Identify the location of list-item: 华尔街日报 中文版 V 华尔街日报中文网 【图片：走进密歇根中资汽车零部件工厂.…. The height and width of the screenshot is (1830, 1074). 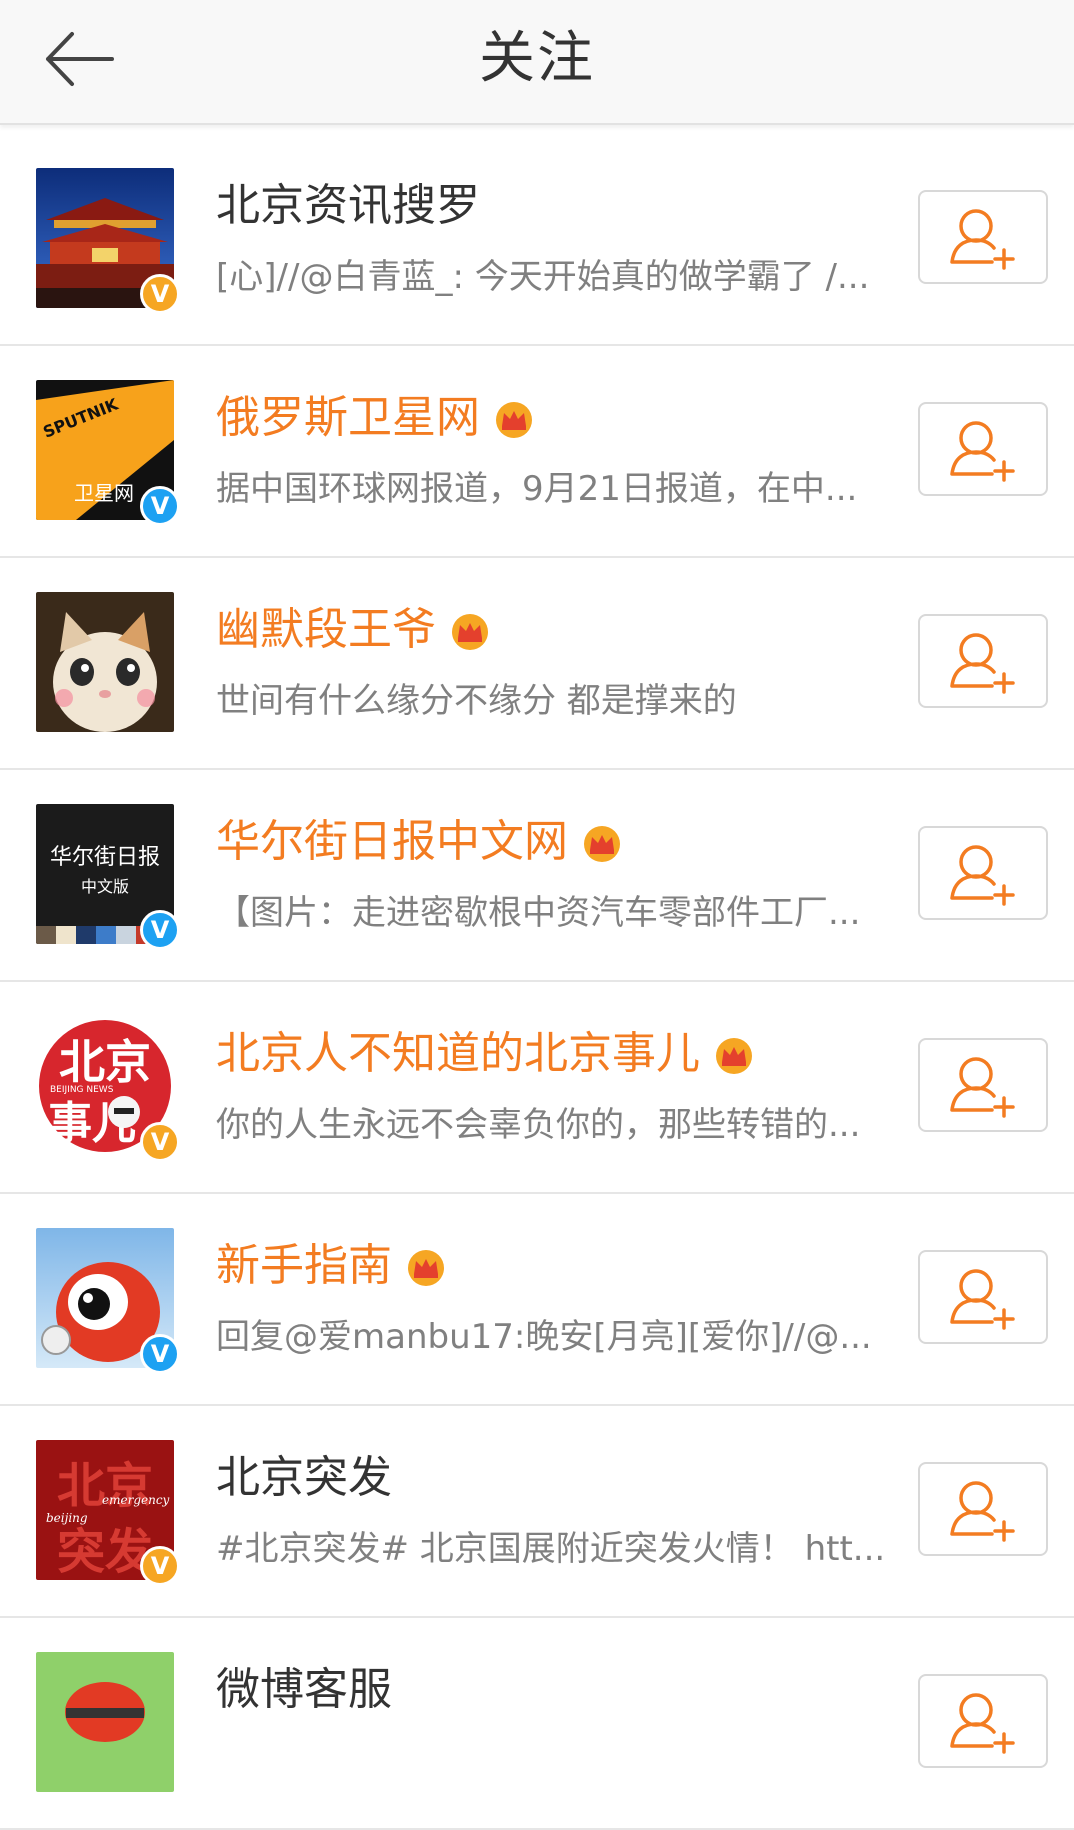
(537, 876).